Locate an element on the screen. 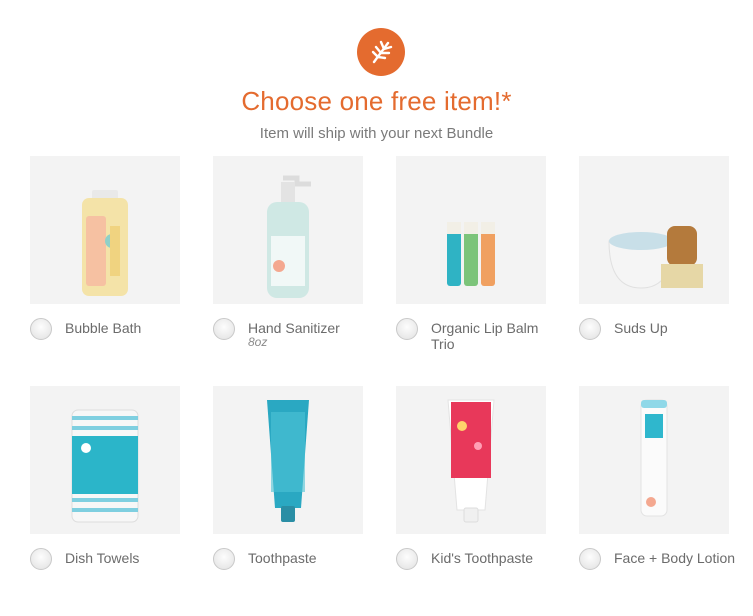  product-name: Dish Towels is located at coordinates (102, 558).